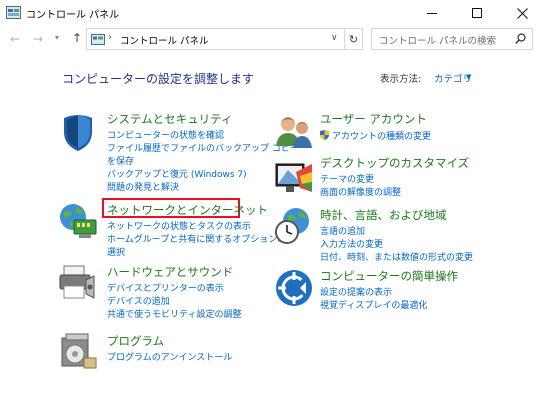 This screenshot has width=543, height=418. I want to click on link-devices-printers: デバイスとプリンターの表示, so click(165, 287).